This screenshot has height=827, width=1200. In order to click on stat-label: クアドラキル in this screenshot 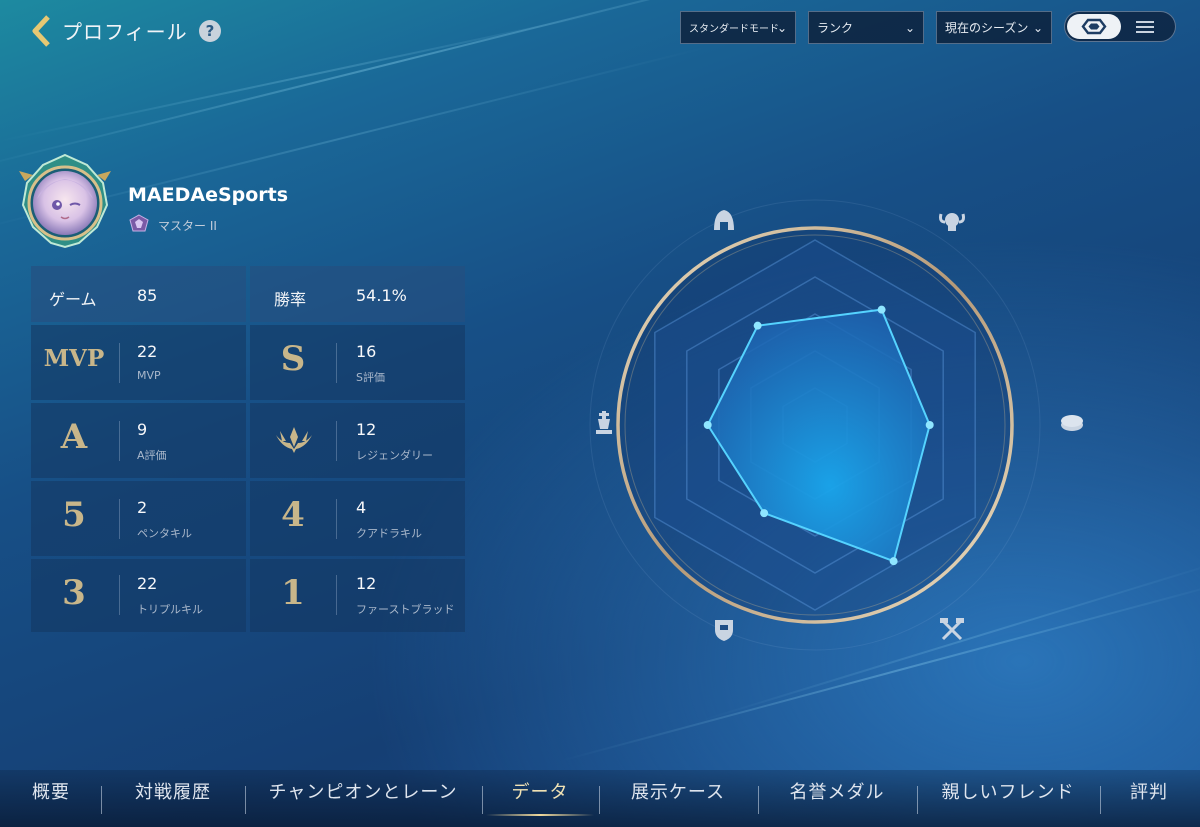, I will do `click(389, 533)`.